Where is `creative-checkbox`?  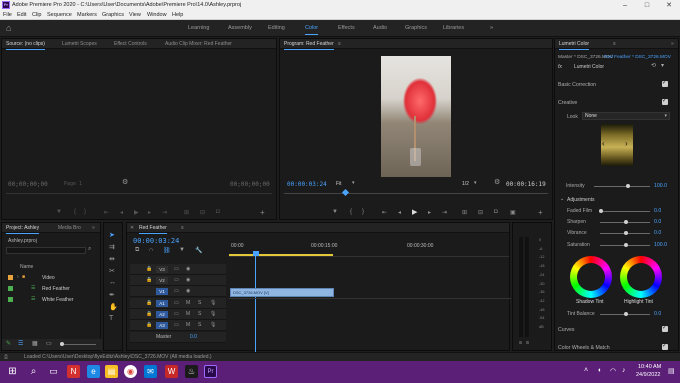
creative-checkbox is located at coordinates (665, 101).